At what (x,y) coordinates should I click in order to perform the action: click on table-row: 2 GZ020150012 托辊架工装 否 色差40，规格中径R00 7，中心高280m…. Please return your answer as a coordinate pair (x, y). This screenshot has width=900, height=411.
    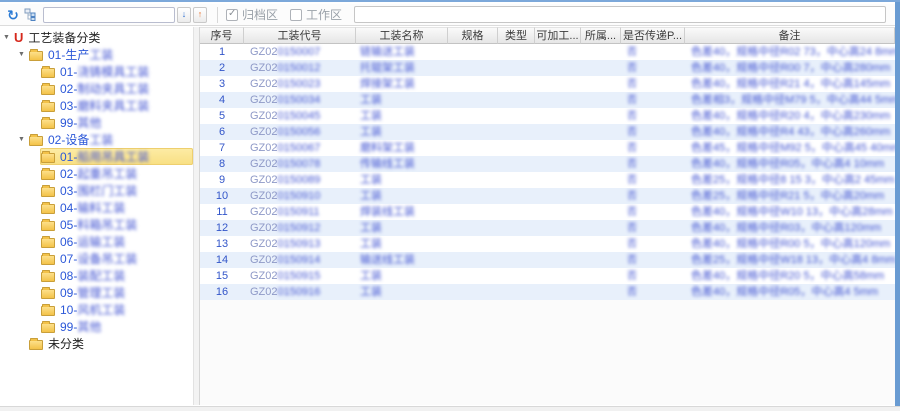
    Looking at the image, I should click on (547, 68).